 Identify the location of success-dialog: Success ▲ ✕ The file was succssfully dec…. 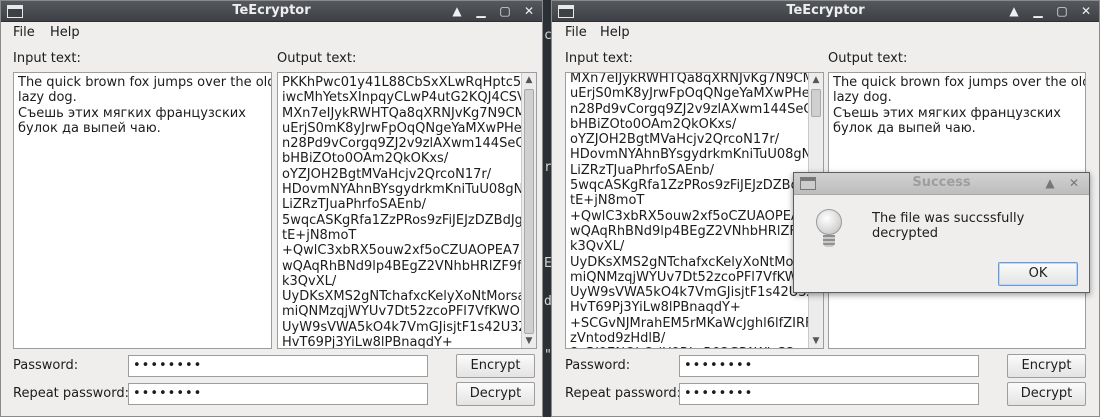
(941, 232).